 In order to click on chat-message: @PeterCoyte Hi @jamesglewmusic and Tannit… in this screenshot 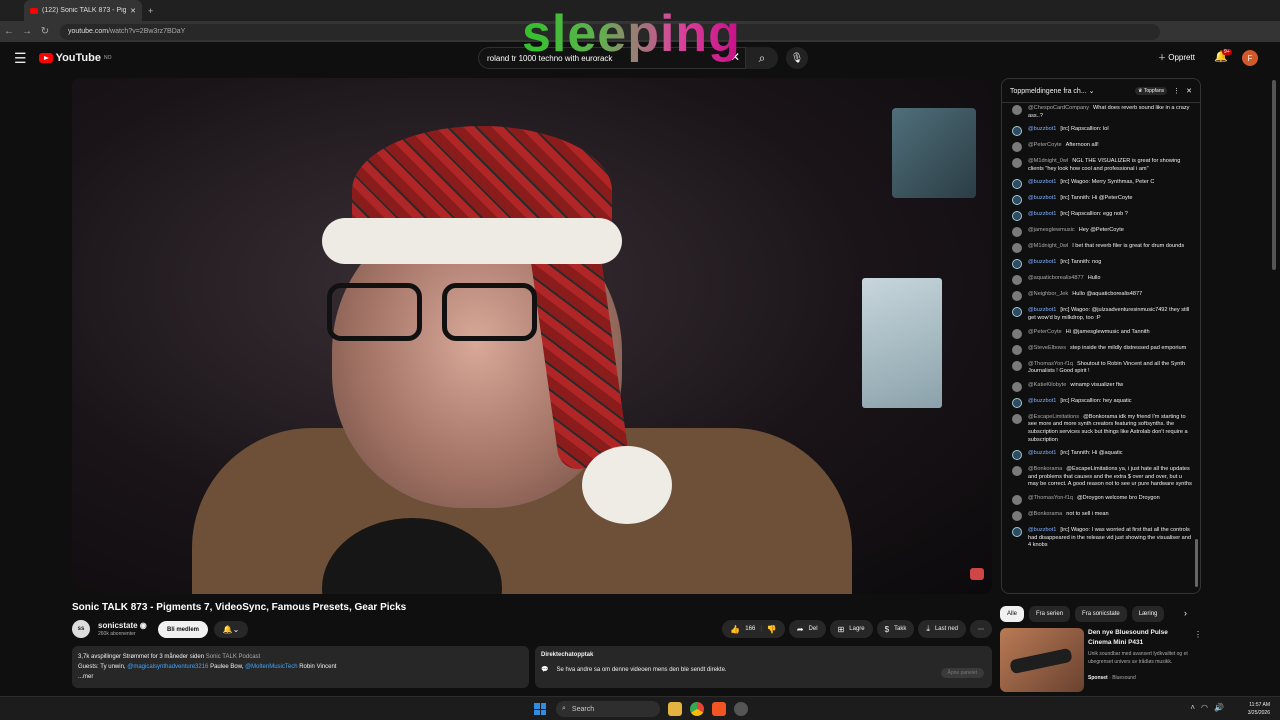, I will do `click(1103, 333)`.